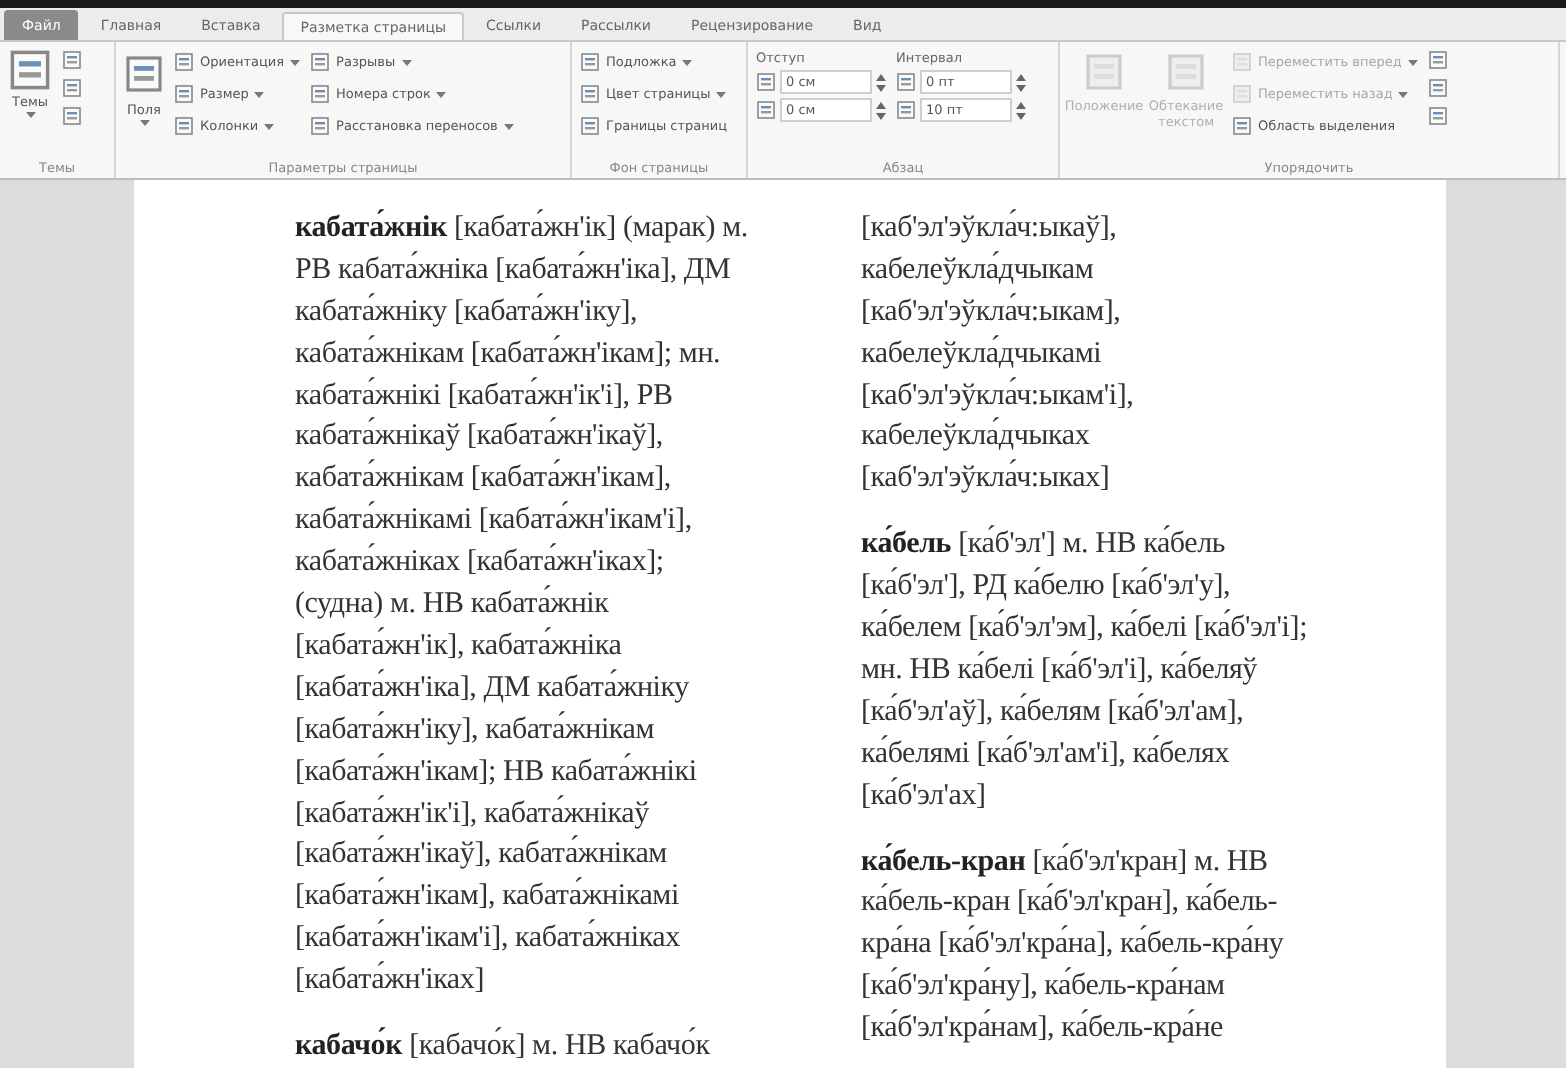 The width and height of the screenshot is (1566, 1068). What do you see at coordinates (998, 353) in the screenshot?
I see `dictionary-entry: [каб'эл'эўкла́ч:ыкаў], кабелеўкла́дчыкам [каб'эл'эўкла́ч:ыкам], кабелеўкла́дчыкамі [каб'эл'эўкла́ч:ыкам'і], кабелеўкла́дчыках [каб'эл'эўкла́ч:ыках]` at bounding box center [998, 353].